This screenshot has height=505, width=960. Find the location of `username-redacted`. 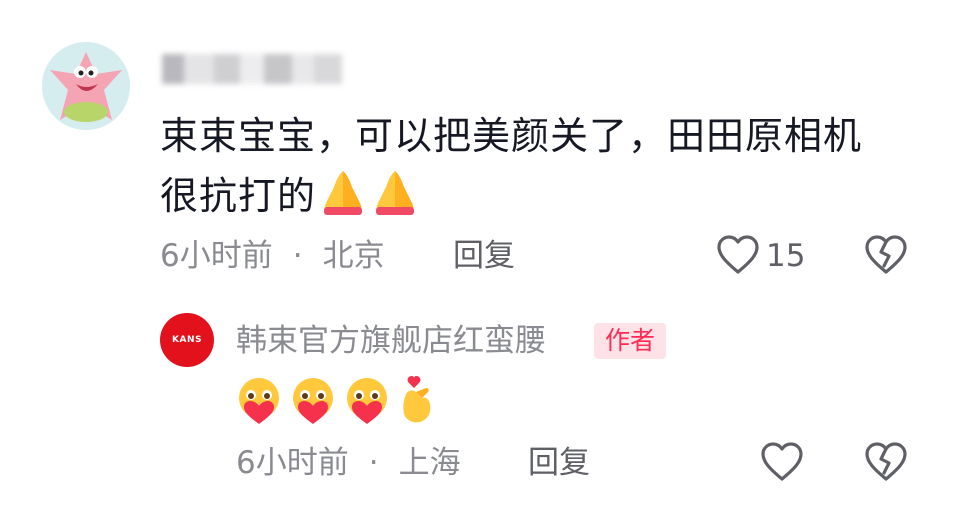

username-redacted is located at coordinates (252, 69).